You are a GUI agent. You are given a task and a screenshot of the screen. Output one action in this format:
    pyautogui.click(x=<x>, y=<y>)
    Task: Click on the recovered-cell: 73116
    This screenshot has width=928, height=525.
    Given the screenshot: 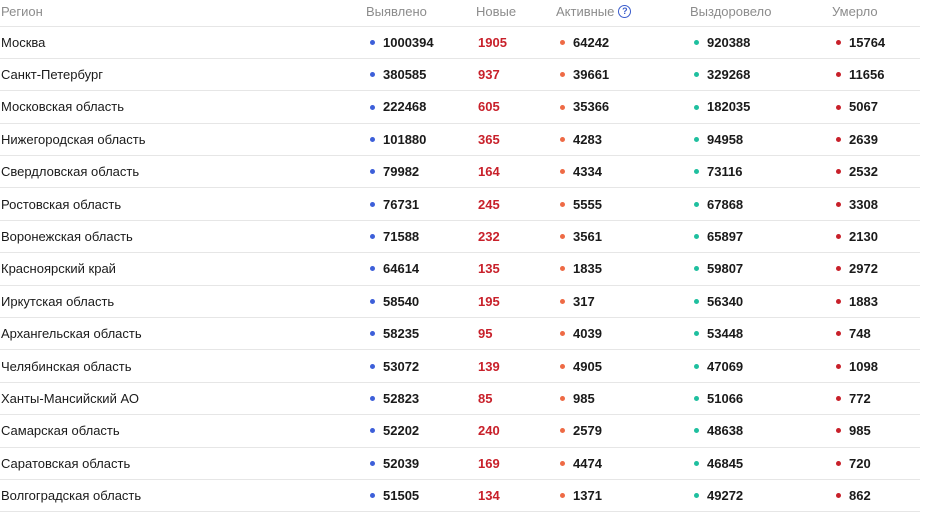 What is the action you would take?
    pyautogui.click(x=761, y=172)
    